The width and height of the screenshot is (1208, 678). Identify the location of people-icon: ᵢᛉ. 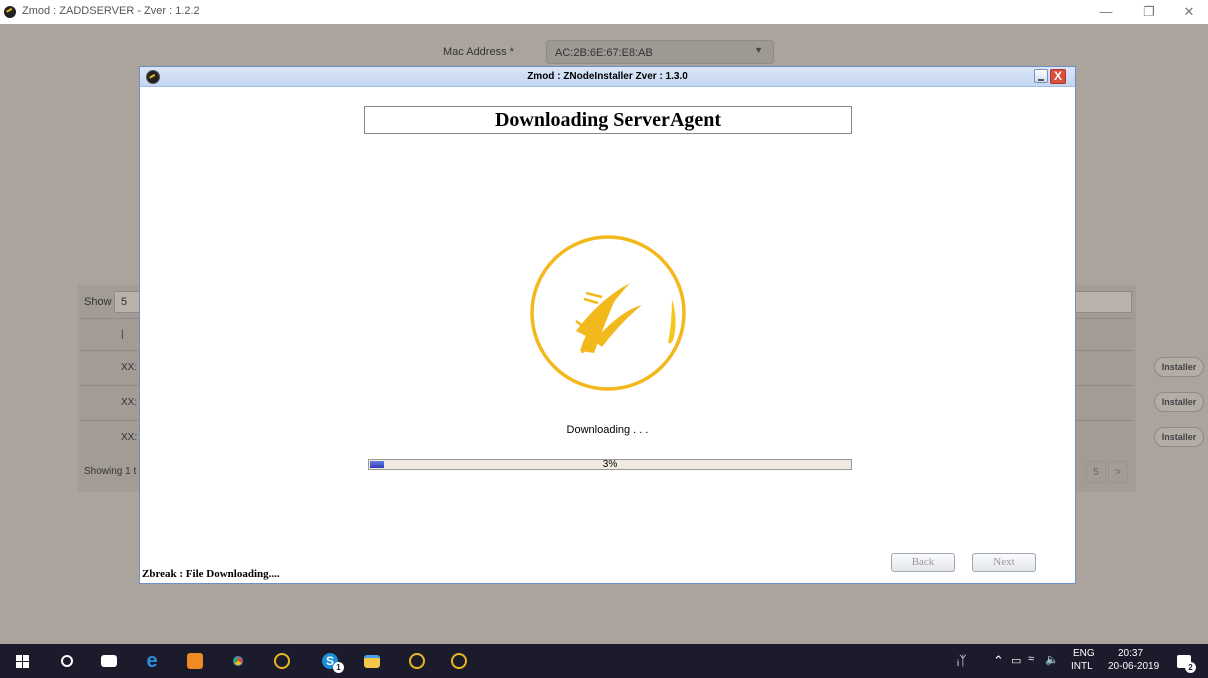
(962, 660).